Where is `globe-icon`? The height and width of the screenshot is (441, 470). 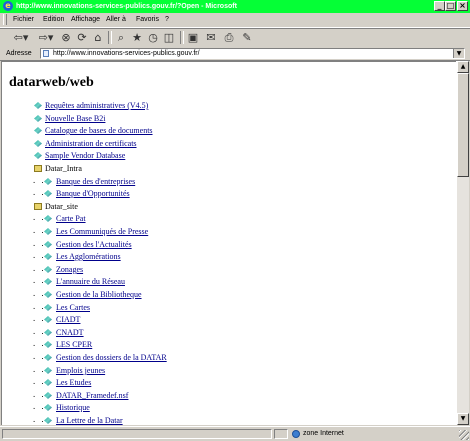 globe-icon is located at coordinates (296, 434).